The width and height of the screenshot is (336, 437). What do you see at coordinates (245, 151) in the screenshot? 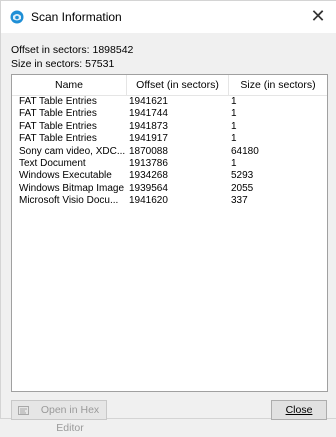
I see `cell-size: 64180` at bounding box center [245, 151].